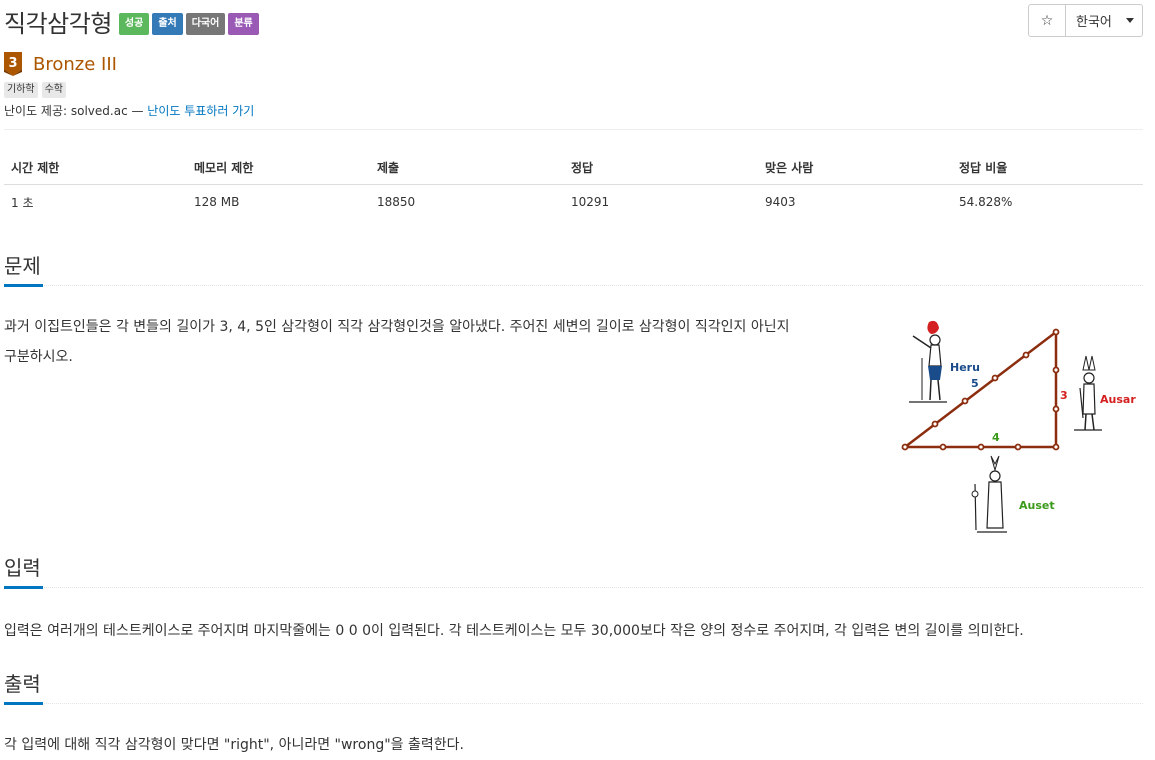  I want to click on bronze-tier-icon: 3, so click(13, 64).